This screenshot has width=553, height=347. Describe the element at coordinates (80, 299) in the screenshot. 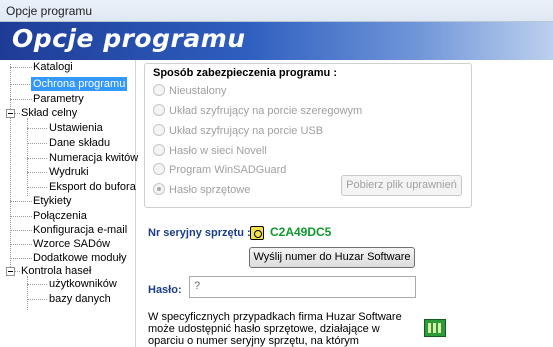

I see `tree-item-bazy: bazy danych` at that location.